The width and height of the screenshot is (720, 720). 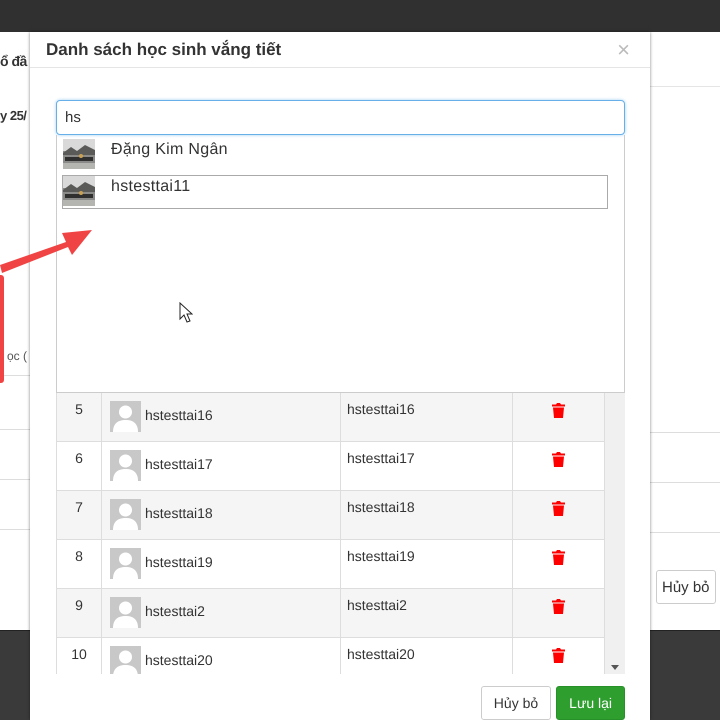 I want to click on row-number: 10, so click(x=79, y=656).